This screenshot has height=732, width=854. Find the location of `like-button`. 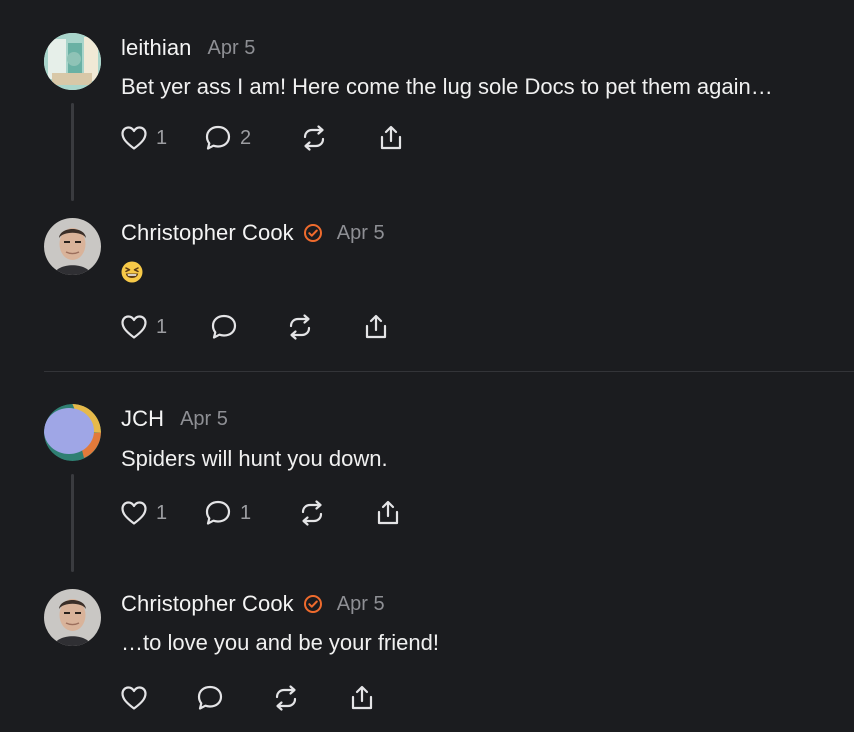

like-button is located at coordinates (134, 698).